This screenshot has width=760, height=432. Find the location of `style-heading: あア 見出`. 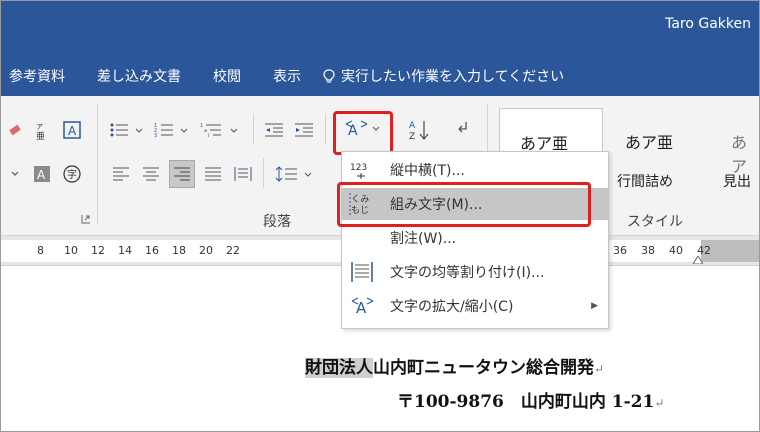

style-heading: あア 見出 is located at coordinates (735, 152).